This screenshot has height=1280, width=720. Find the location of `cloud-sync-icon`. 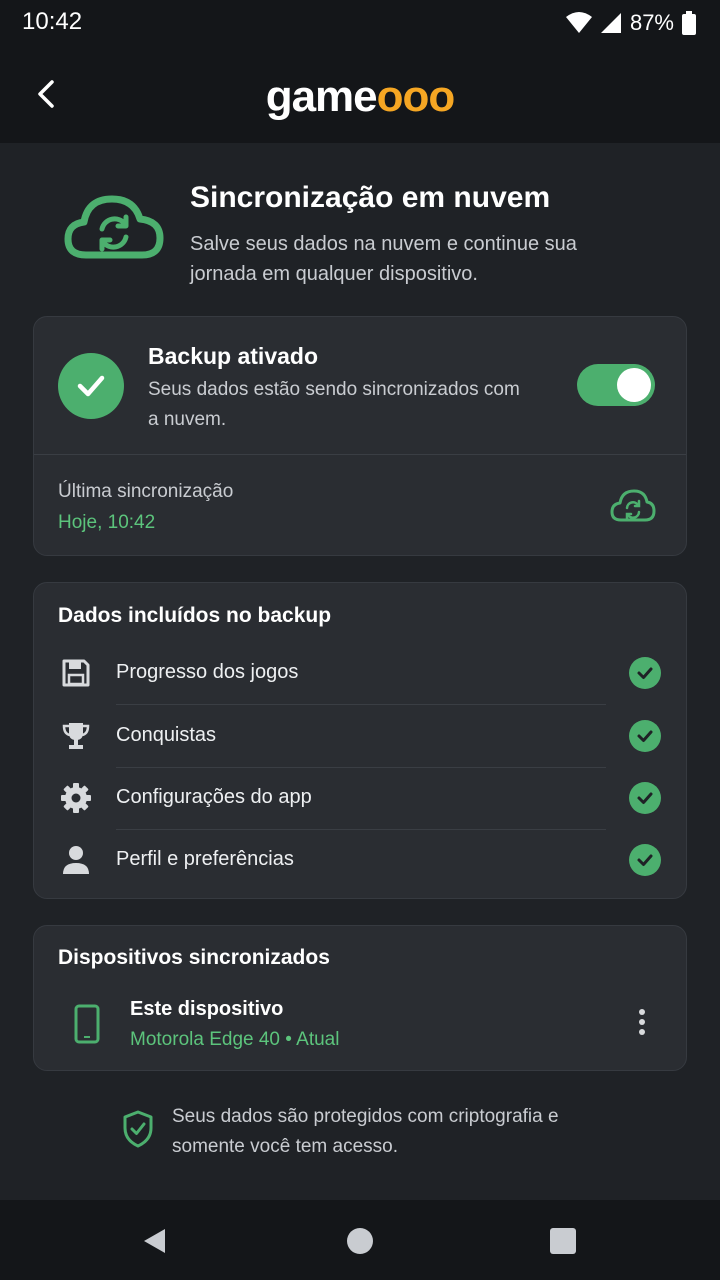

cloud-sync-icon is located at coordinates (114, 227).